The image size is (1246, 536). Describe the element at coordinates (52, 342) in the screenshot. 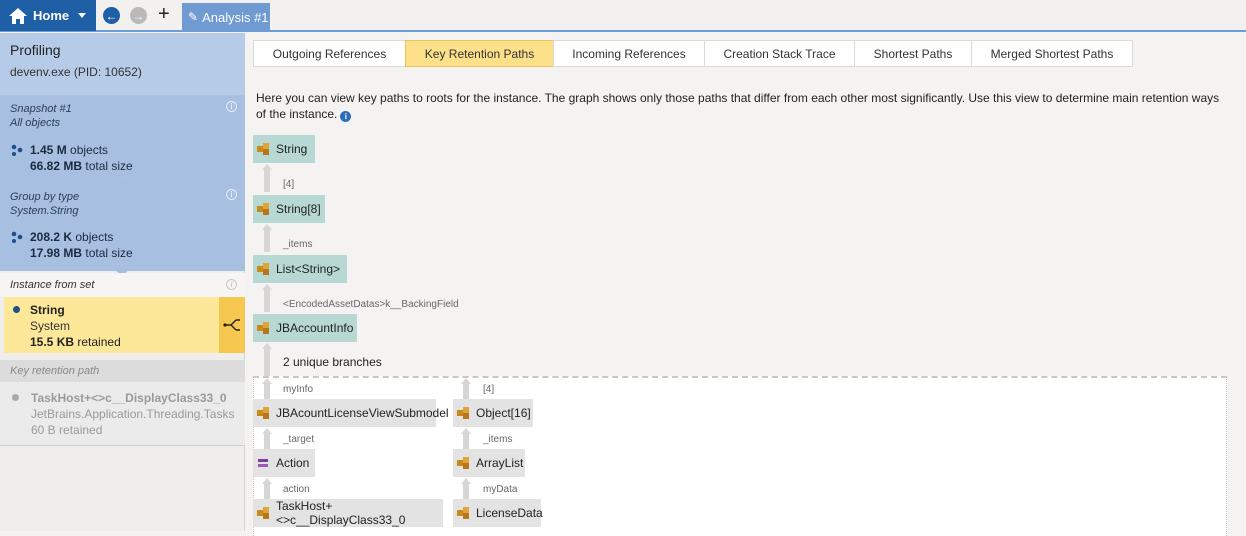

I see `instance-retained-value: 15.5 KB` at that location.